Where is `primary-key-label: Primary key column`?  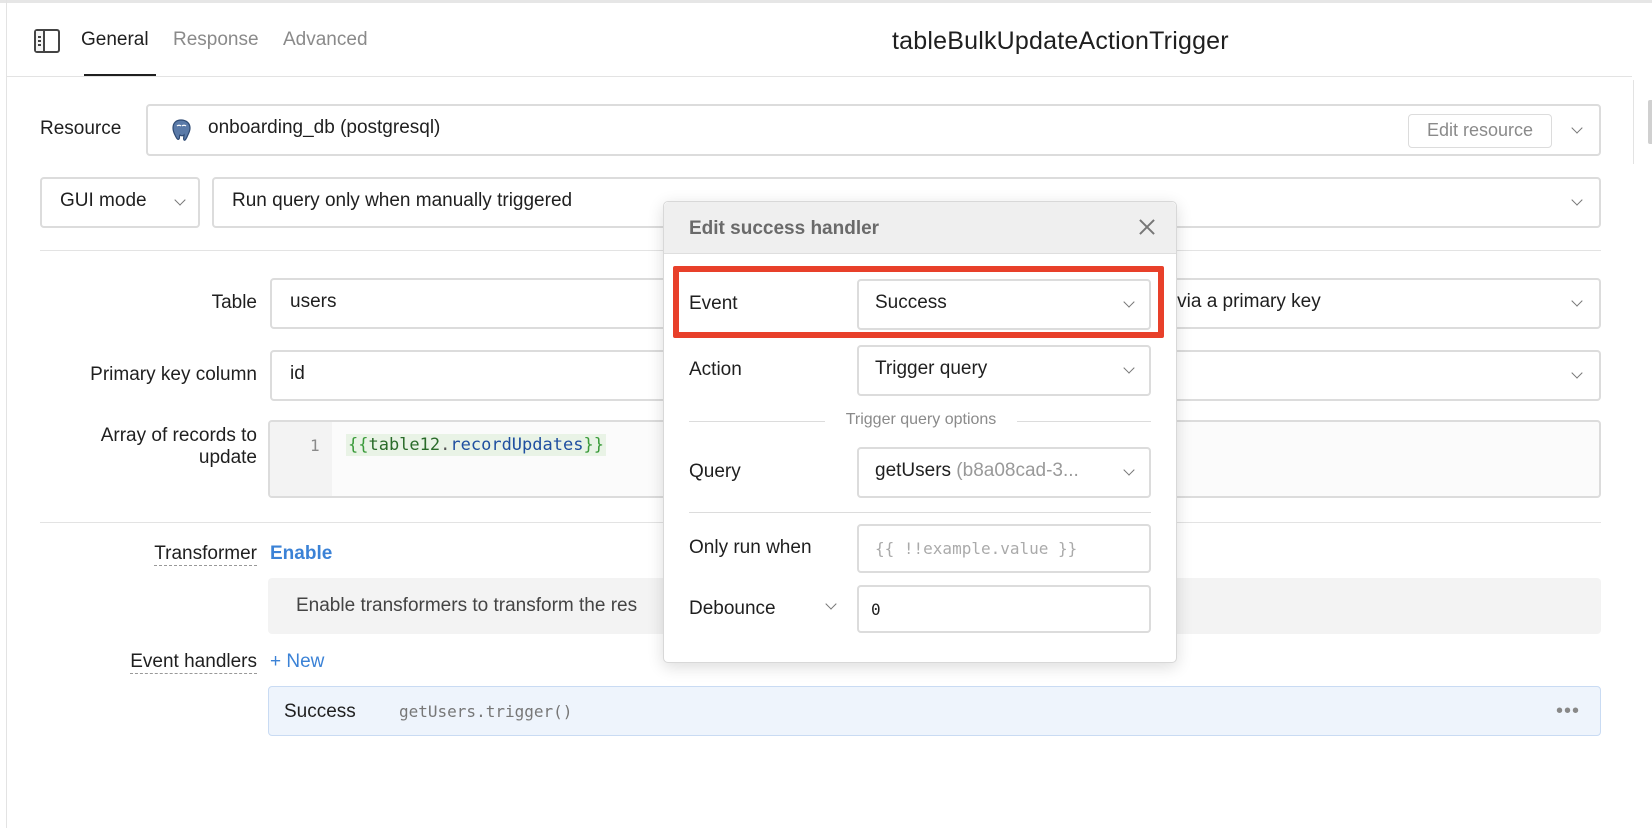 primary-key-label: Primary key column is located at coordinates (173, 374).